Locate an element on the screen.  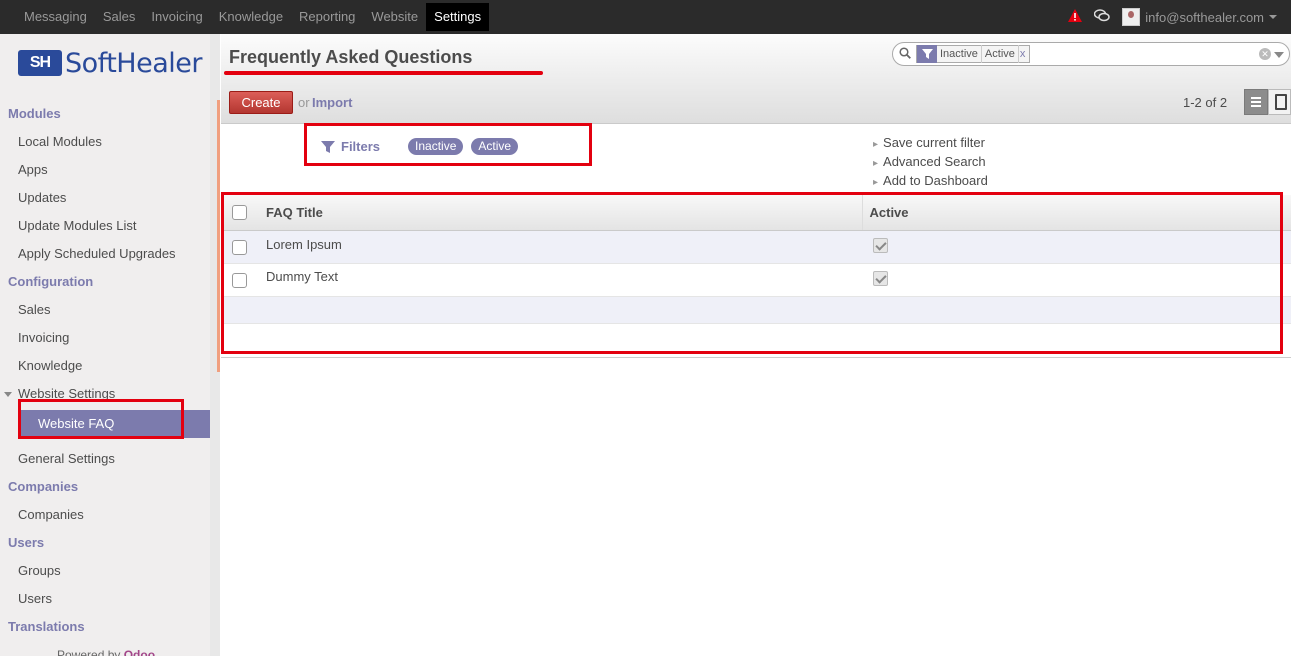
menu-sales: Sales is located at coordinates (119, 17).